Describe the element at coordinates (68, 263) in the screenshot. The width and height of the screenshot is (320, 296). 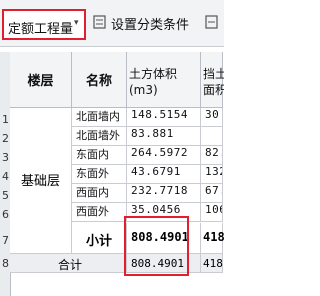
I see `total-label-cell: 合计` at that location.